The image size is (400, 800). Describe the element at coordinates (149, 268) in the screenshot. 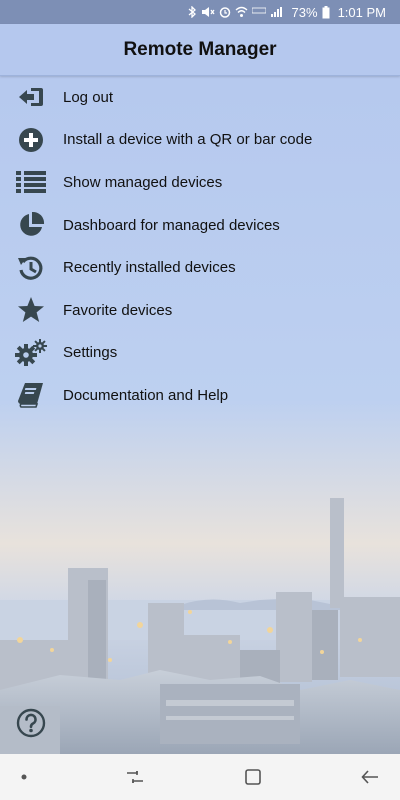

I see `menu-item-label: Recently installed devices` at that location.